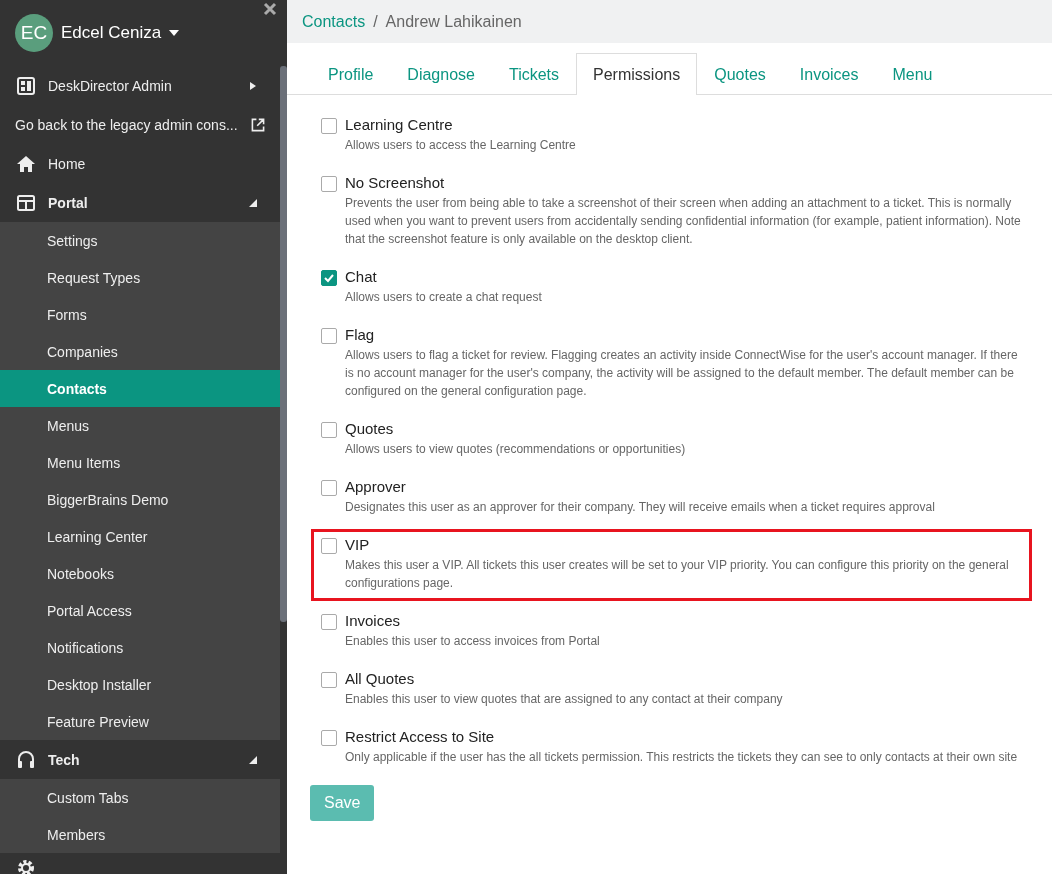  What do you see at coordinates (682, 373) in the screenshot?
I see `permission-description: Allows users to flag a ticket for review. Flagging creates an activity inside ConnectWise for the user's account manager. If there is no account manager for the user's company, the activity will be assigned to the default member. The default member can be configured on the general configuration page.` at bounding box center [682, 373].